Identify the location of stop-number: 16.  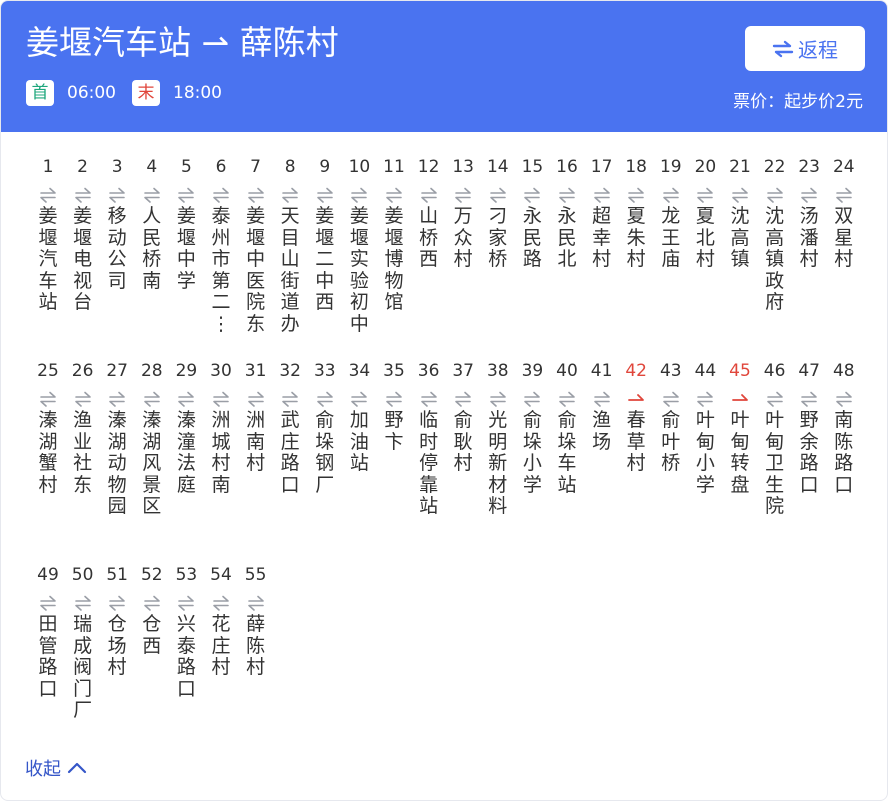
(567, 167).